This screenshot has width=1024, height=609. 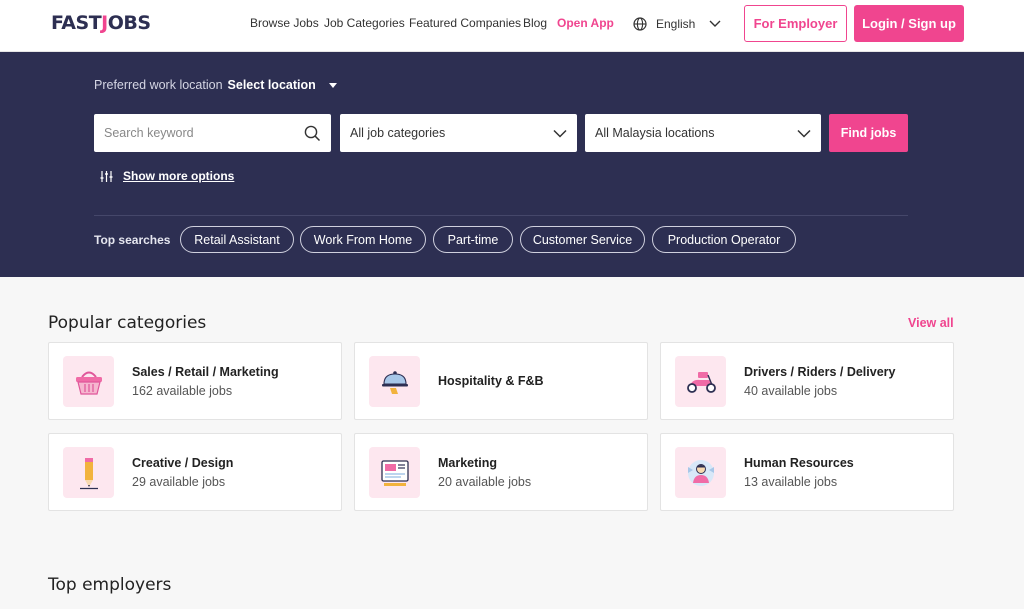 What do you see at coordinates (799, 463) in the screenshot?
I see `category-title: Human Resources` at bounding box center [799, 463].